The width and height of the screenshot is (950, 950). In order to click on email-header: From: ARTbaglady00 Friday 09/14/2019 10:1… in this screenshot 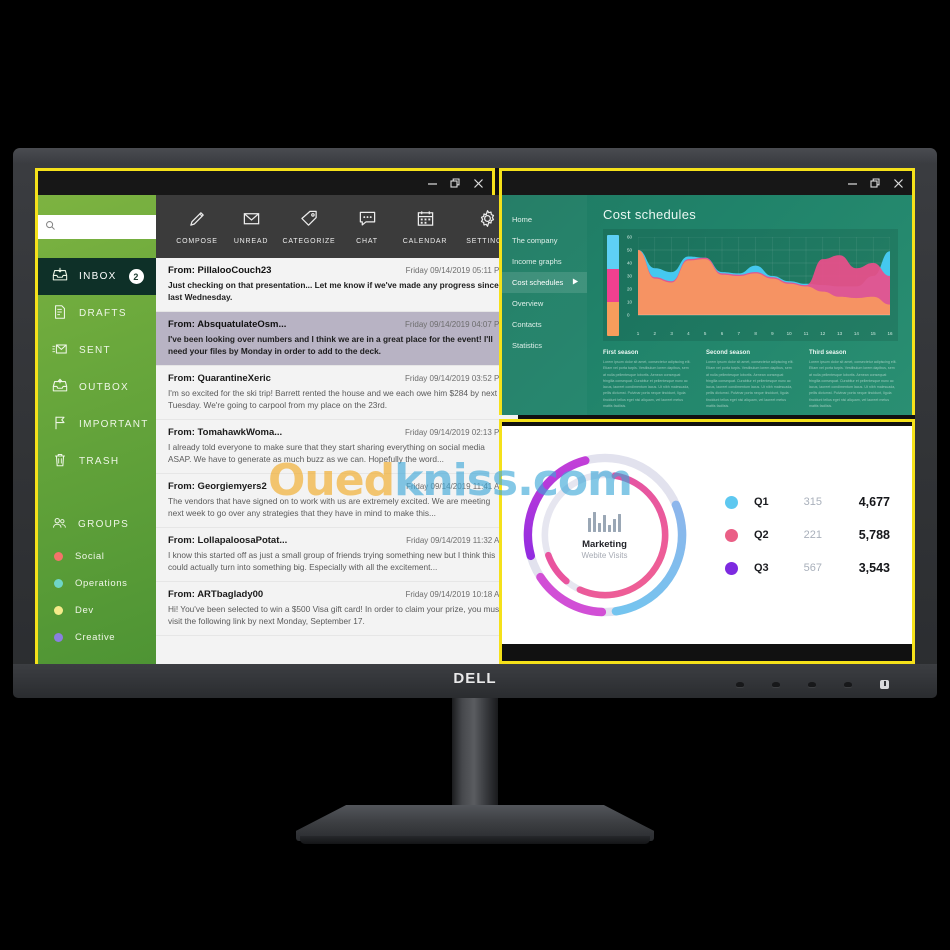, I will do `click(337, 594)`.